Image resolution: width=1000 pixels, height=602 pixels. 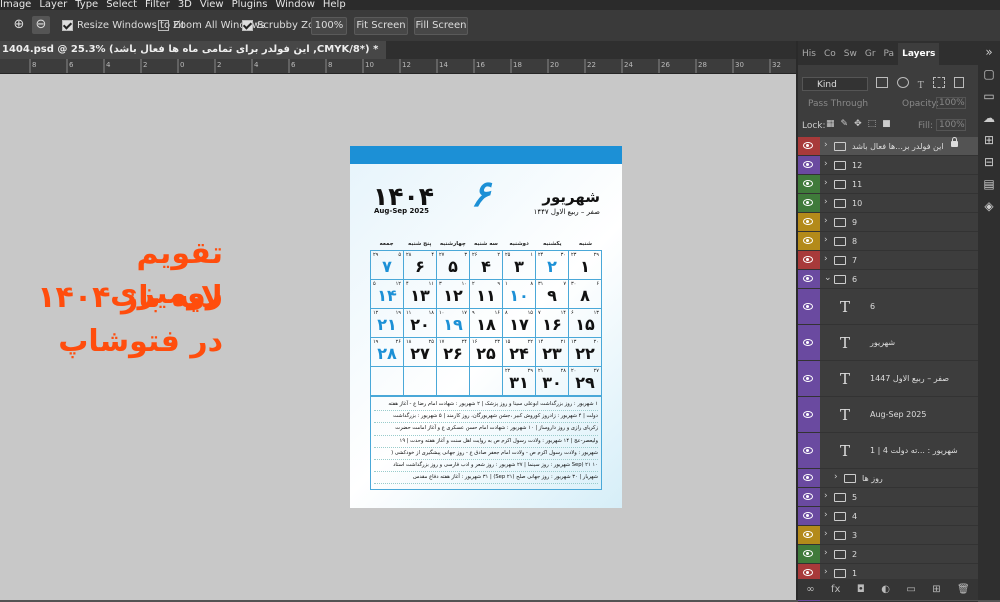 I want to click on tab-color: Co, so click(x=830, y=54).